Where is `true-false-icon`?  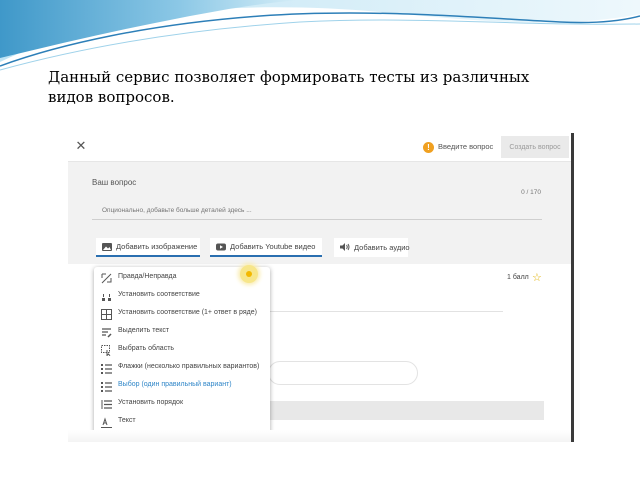
true-false-icon is located at coordinates (106, 278).